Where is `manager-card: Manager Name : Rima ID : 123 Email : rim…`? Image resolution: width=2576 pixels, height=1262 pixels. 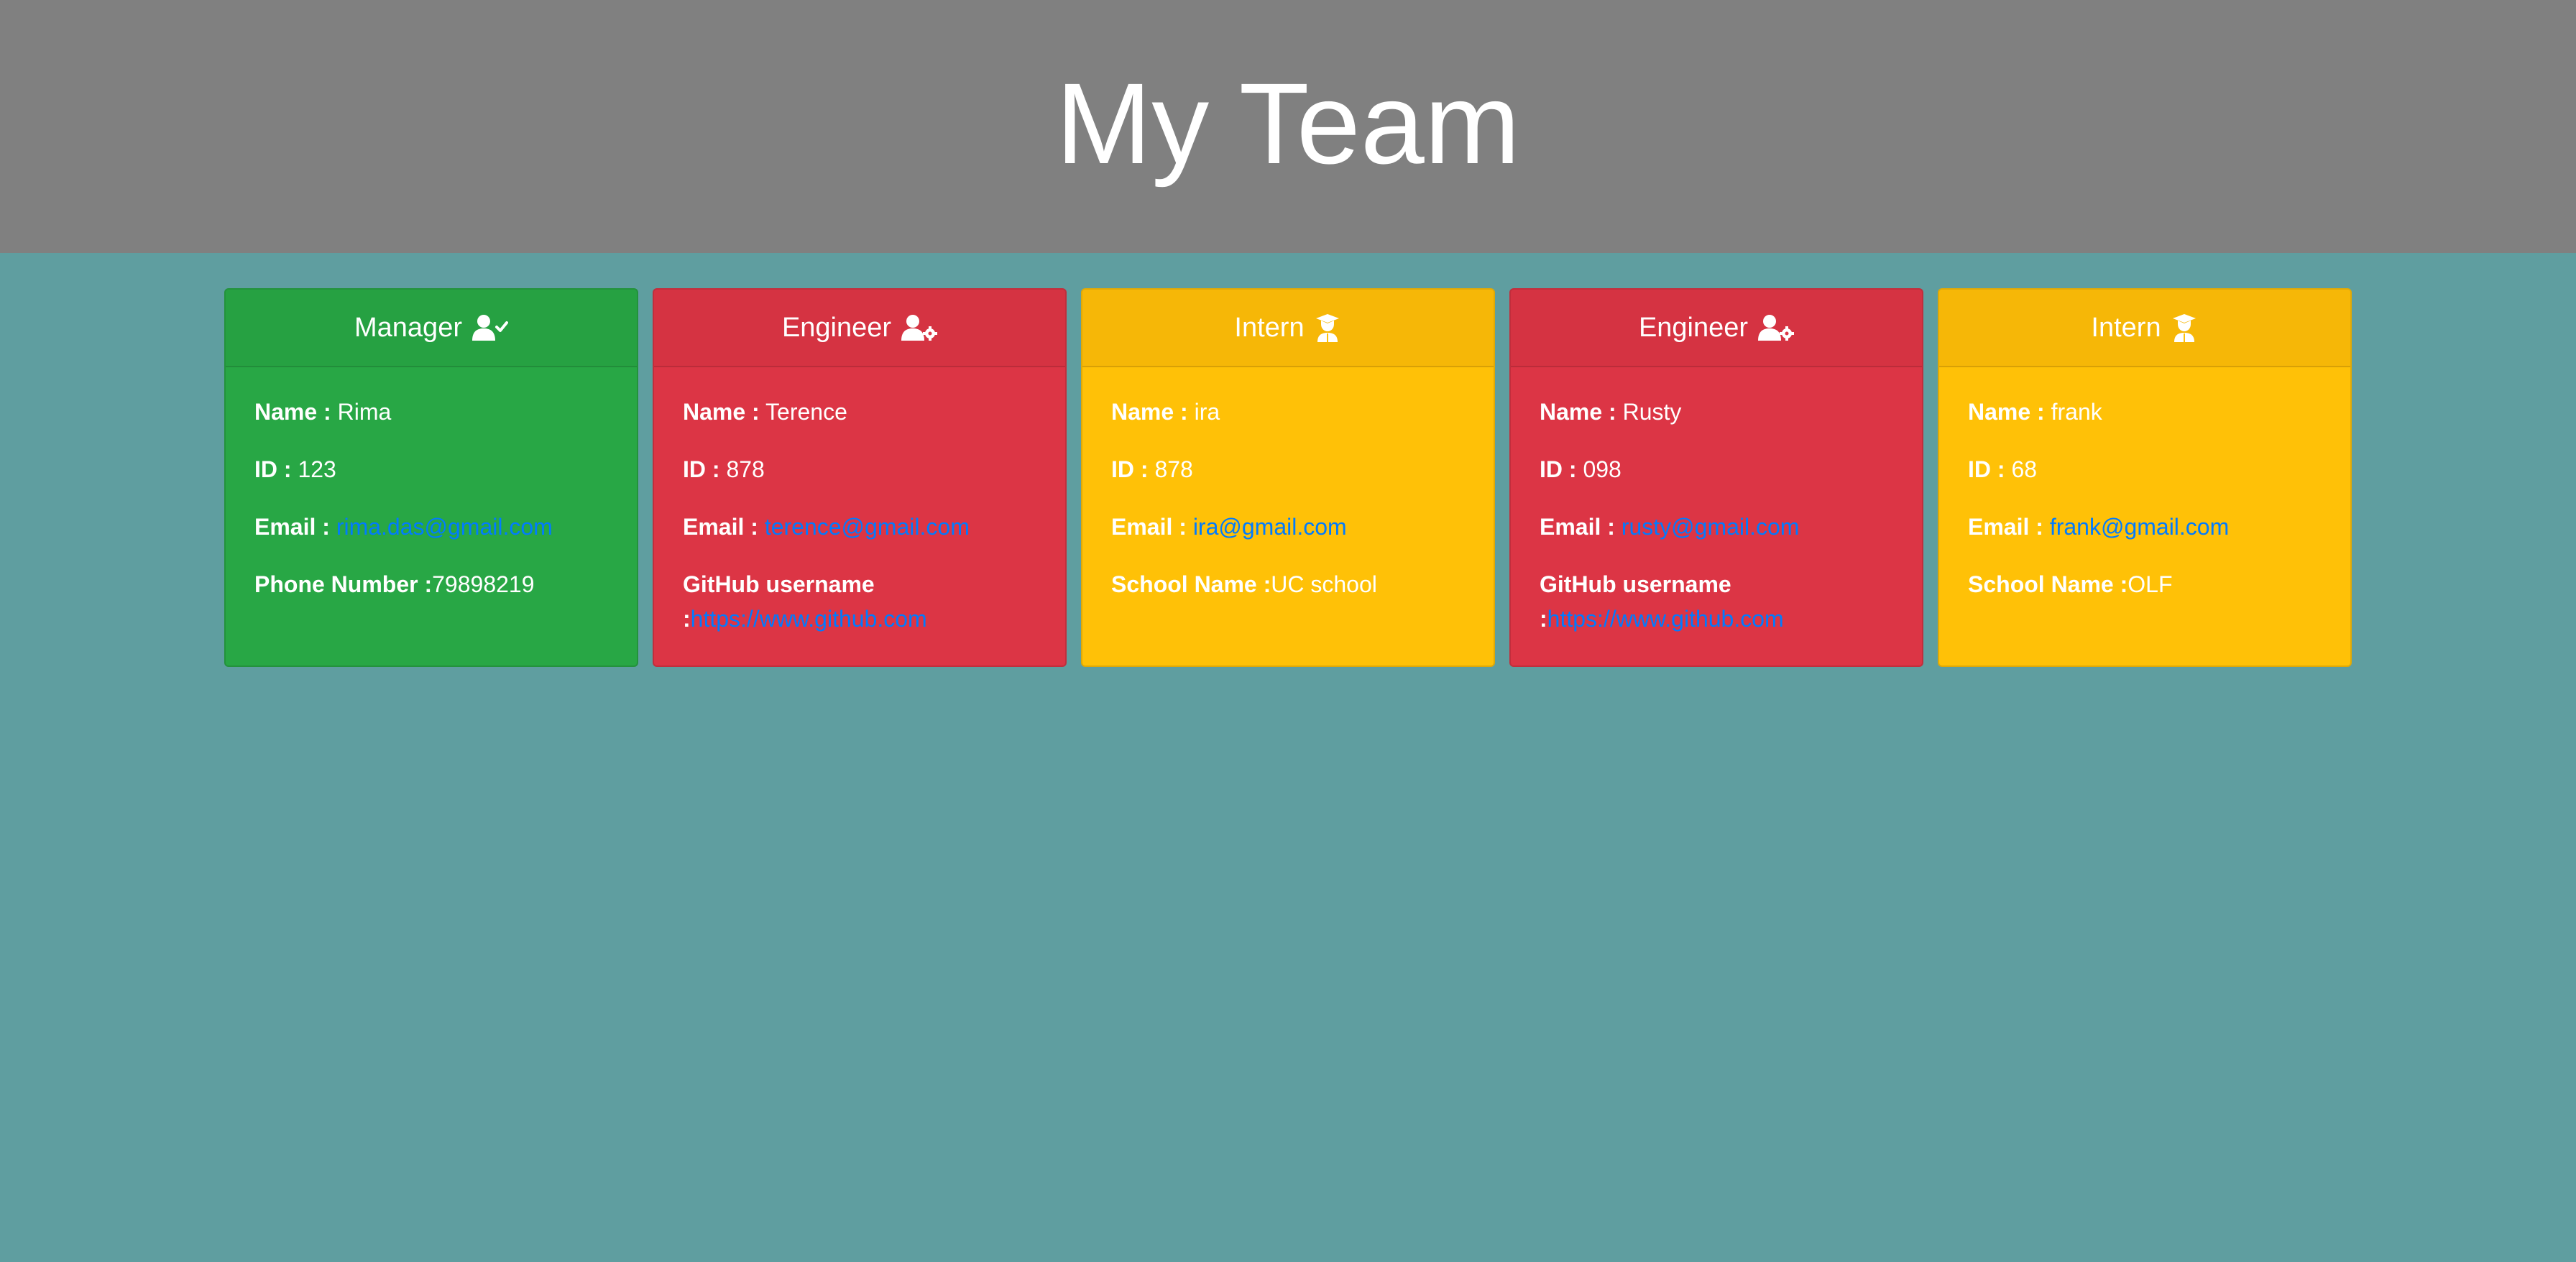
manager-card: Manager Name : Rima ID : 123 Email : rim… is located at coordinates (431, 477).